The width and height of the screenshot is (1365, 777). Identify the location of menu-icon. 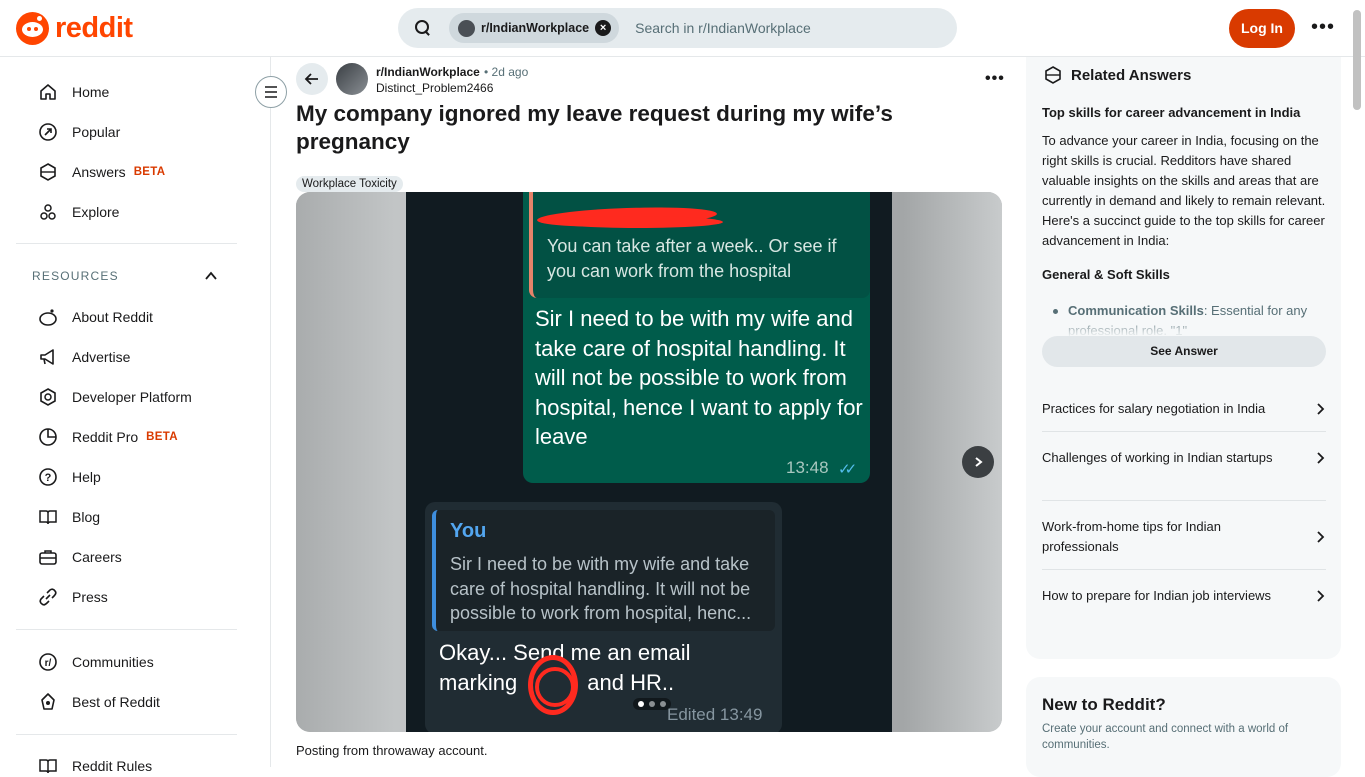
(271, 92).